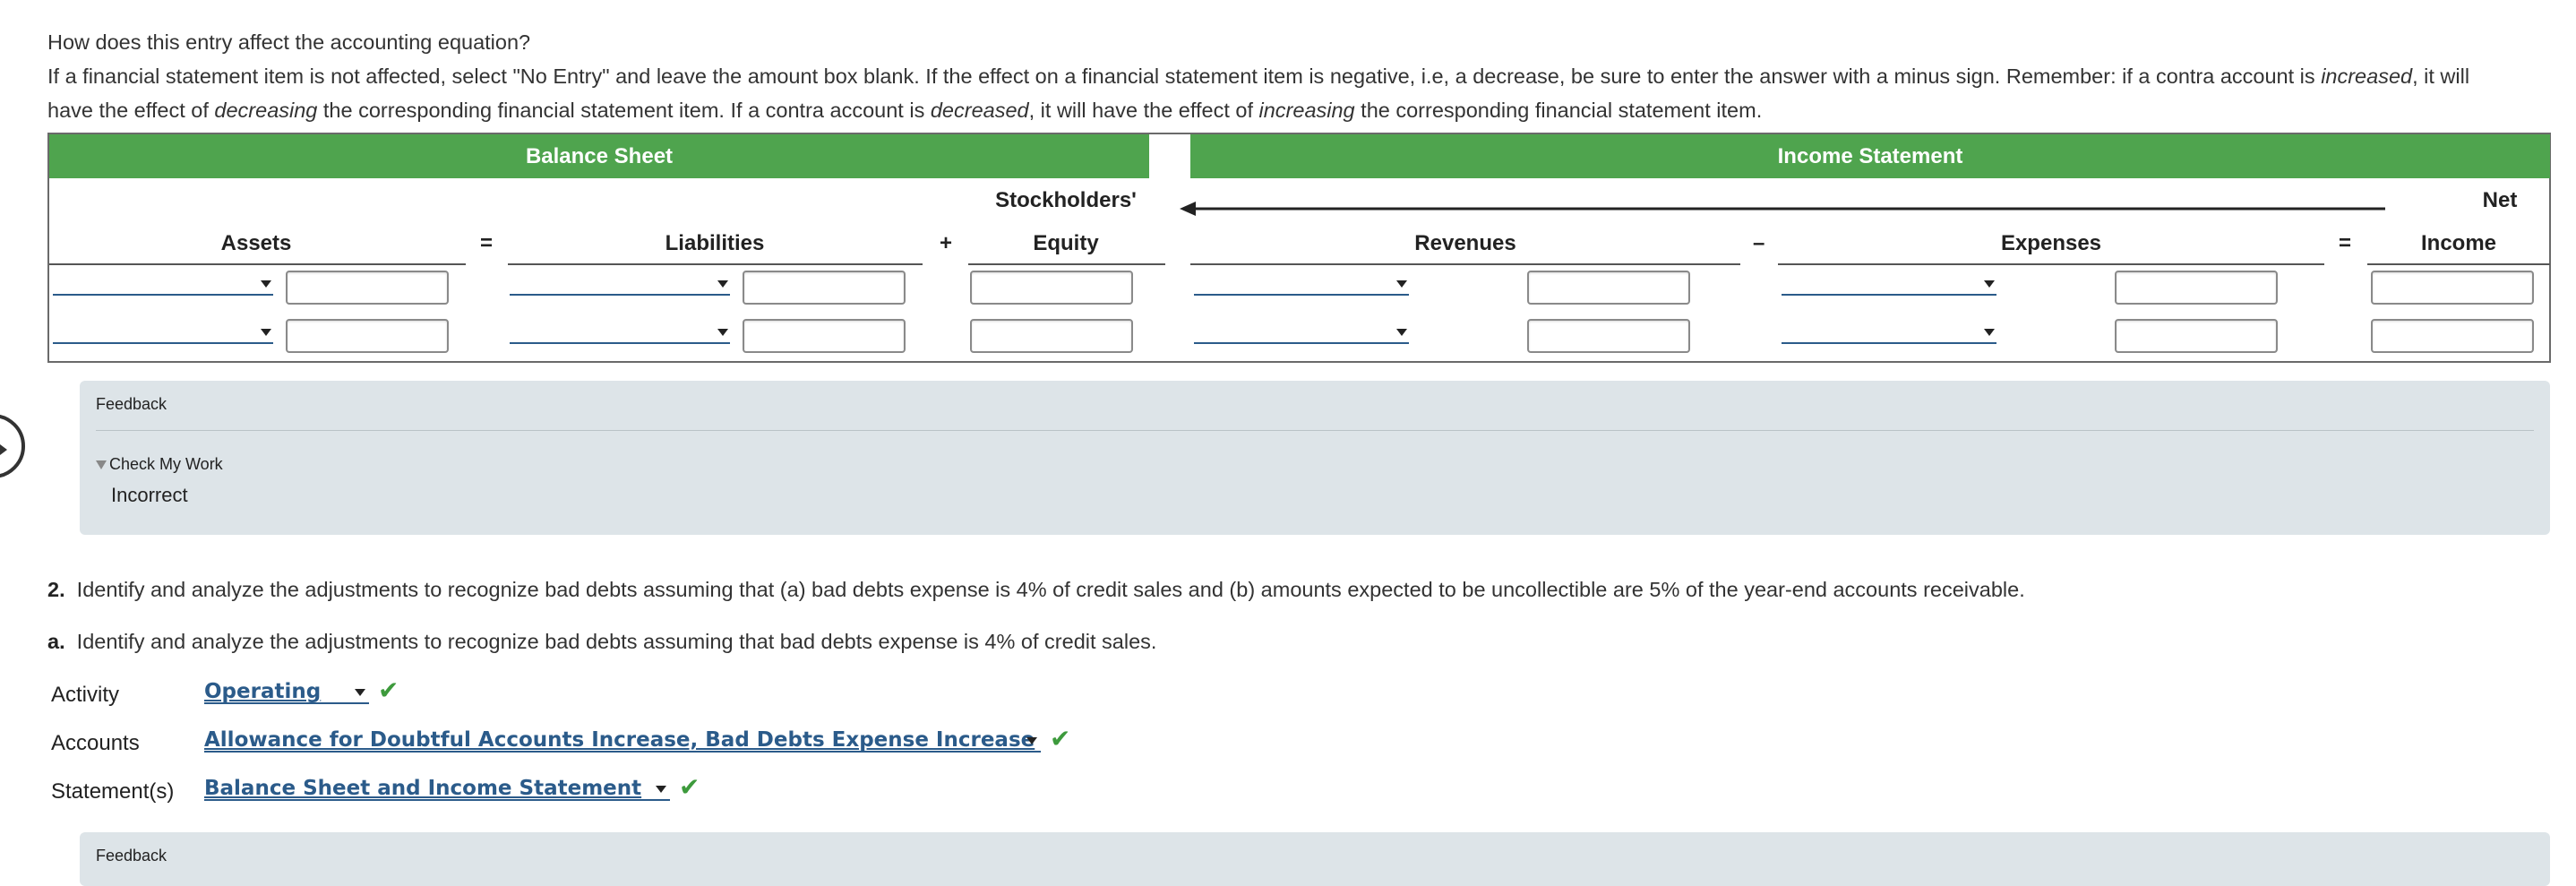 This screenshot has width=2576, height=886. What do you see at coordinates (2500, 200) in the screenshot?
I see `net-label: Net` at bounding box center [2500, 200].